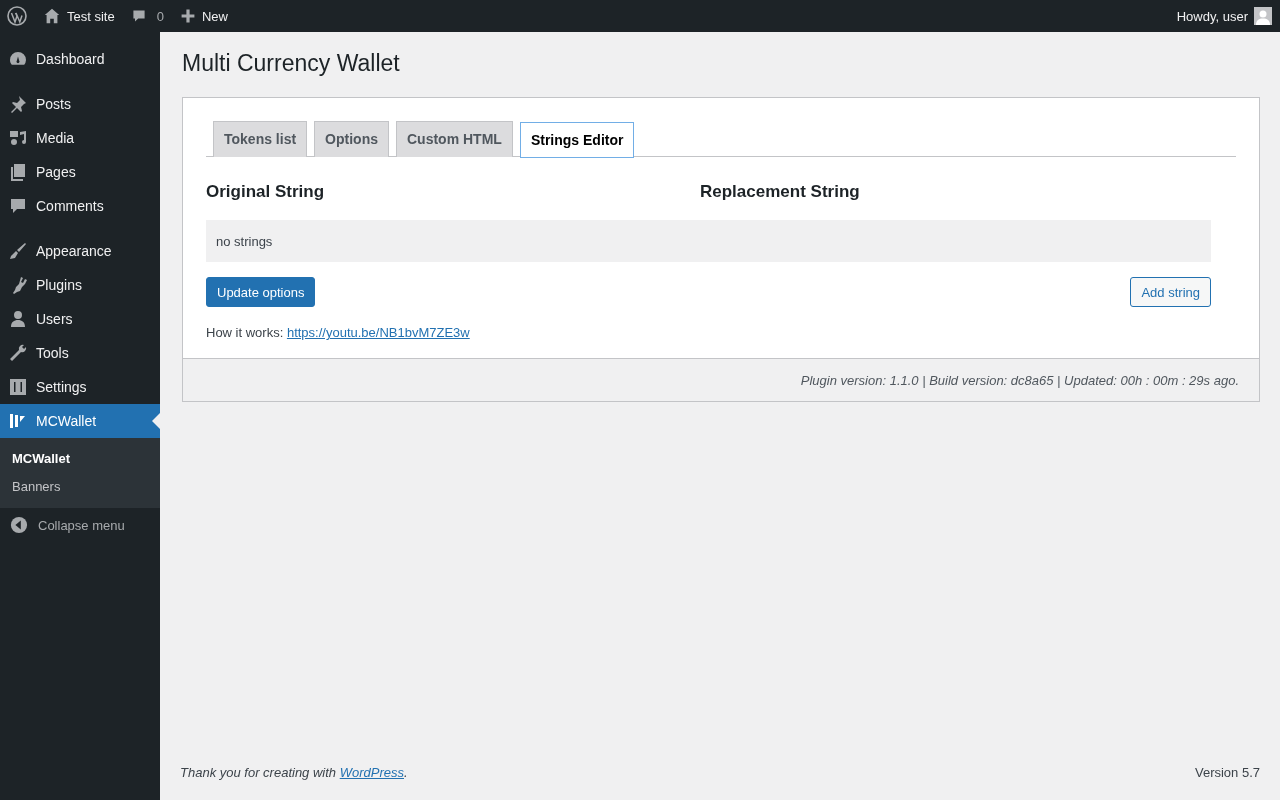 This screenshot has width=1280, height=800. What do you see at coordinates (80, 206) in the screenshot?
I see `menu-item: Comments` at bounding box center [80, 206].